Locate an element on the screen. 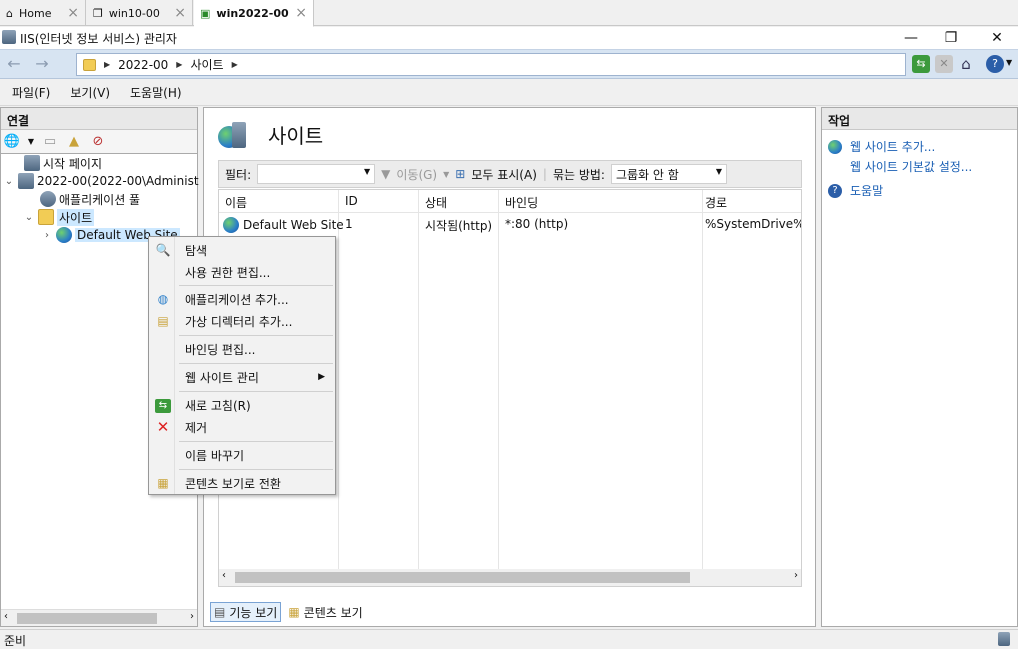 Image resolution: width=1018 pixels, height=649 pixels. help-action: ? 도움말 is located at coordinates (855, 190).